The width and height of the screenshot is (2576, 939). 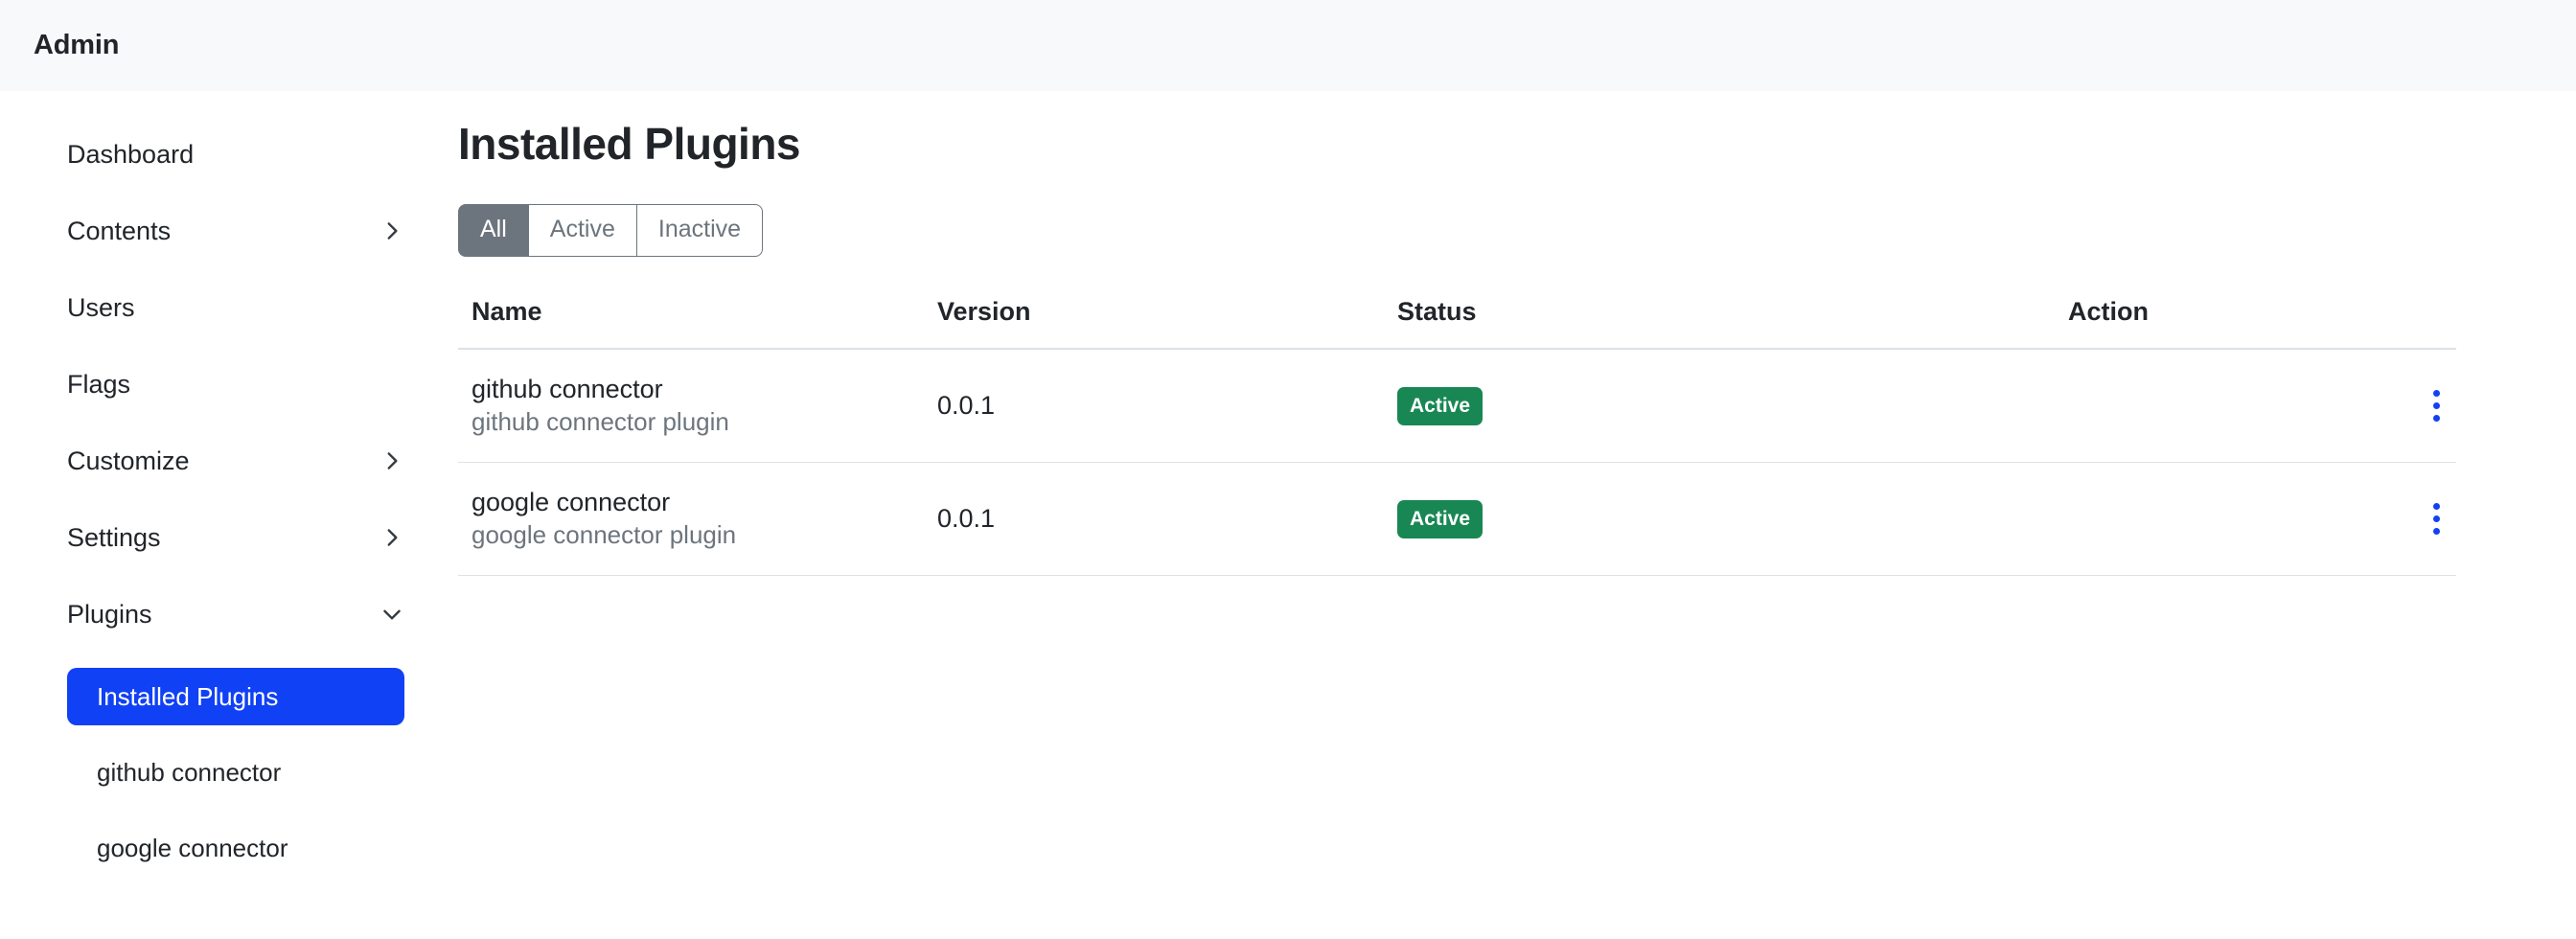 I want to click on plugin-name: google connector, so click(x=571, y=503).